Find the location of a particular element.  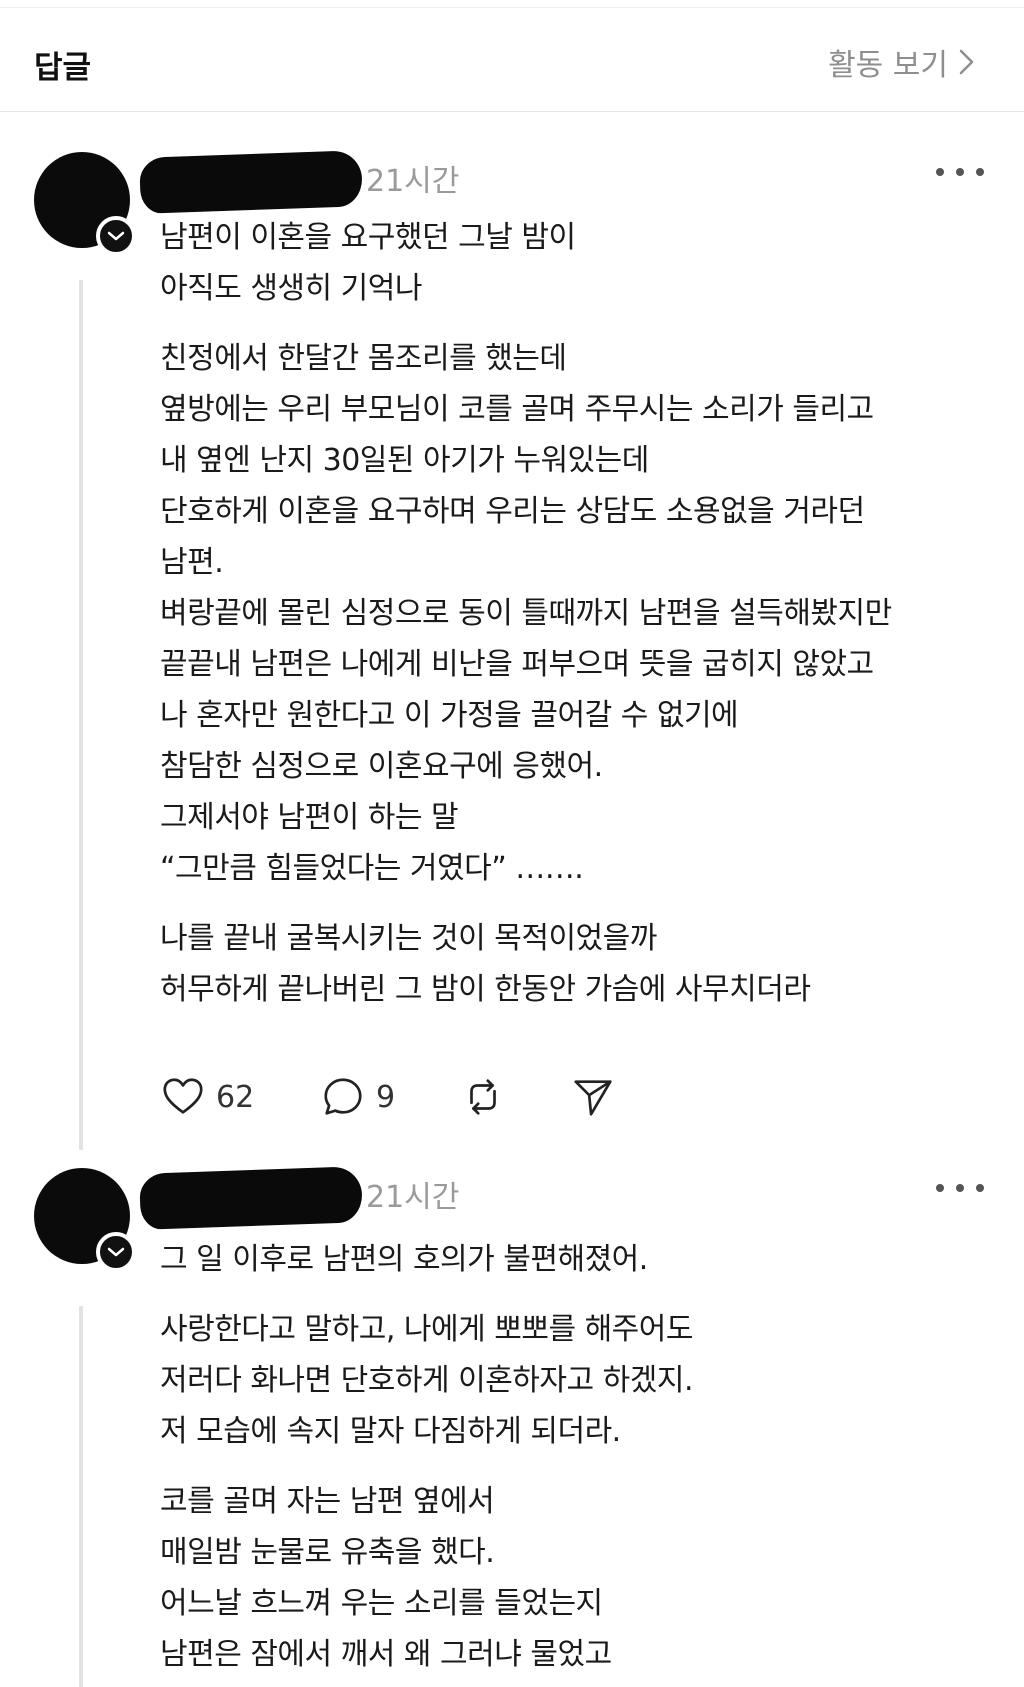

text-line: 끝끝내 남편은 나에게 비난을 퍼부으며 뜻을 굽히지 않았고 is located at coordinates (517, 664).